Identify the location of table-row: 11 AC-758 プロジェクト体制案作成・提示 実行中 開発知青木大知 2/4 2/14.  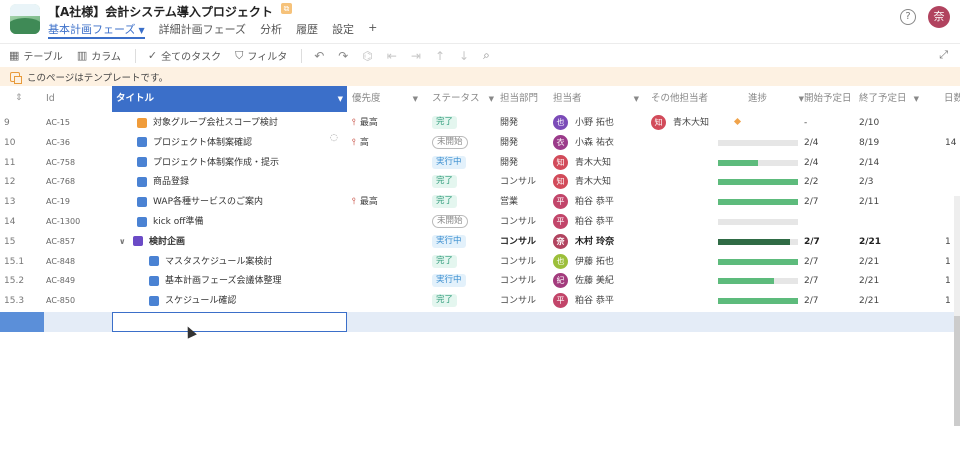
(480, 163).